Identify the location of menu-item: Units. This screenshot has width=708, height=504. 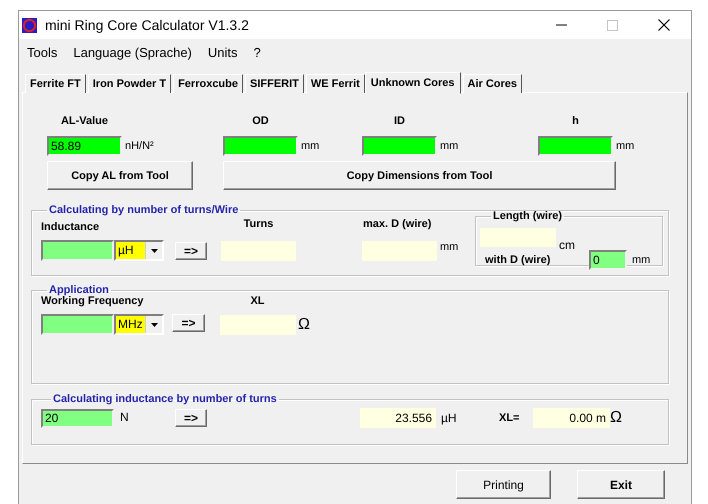
(223, 52).